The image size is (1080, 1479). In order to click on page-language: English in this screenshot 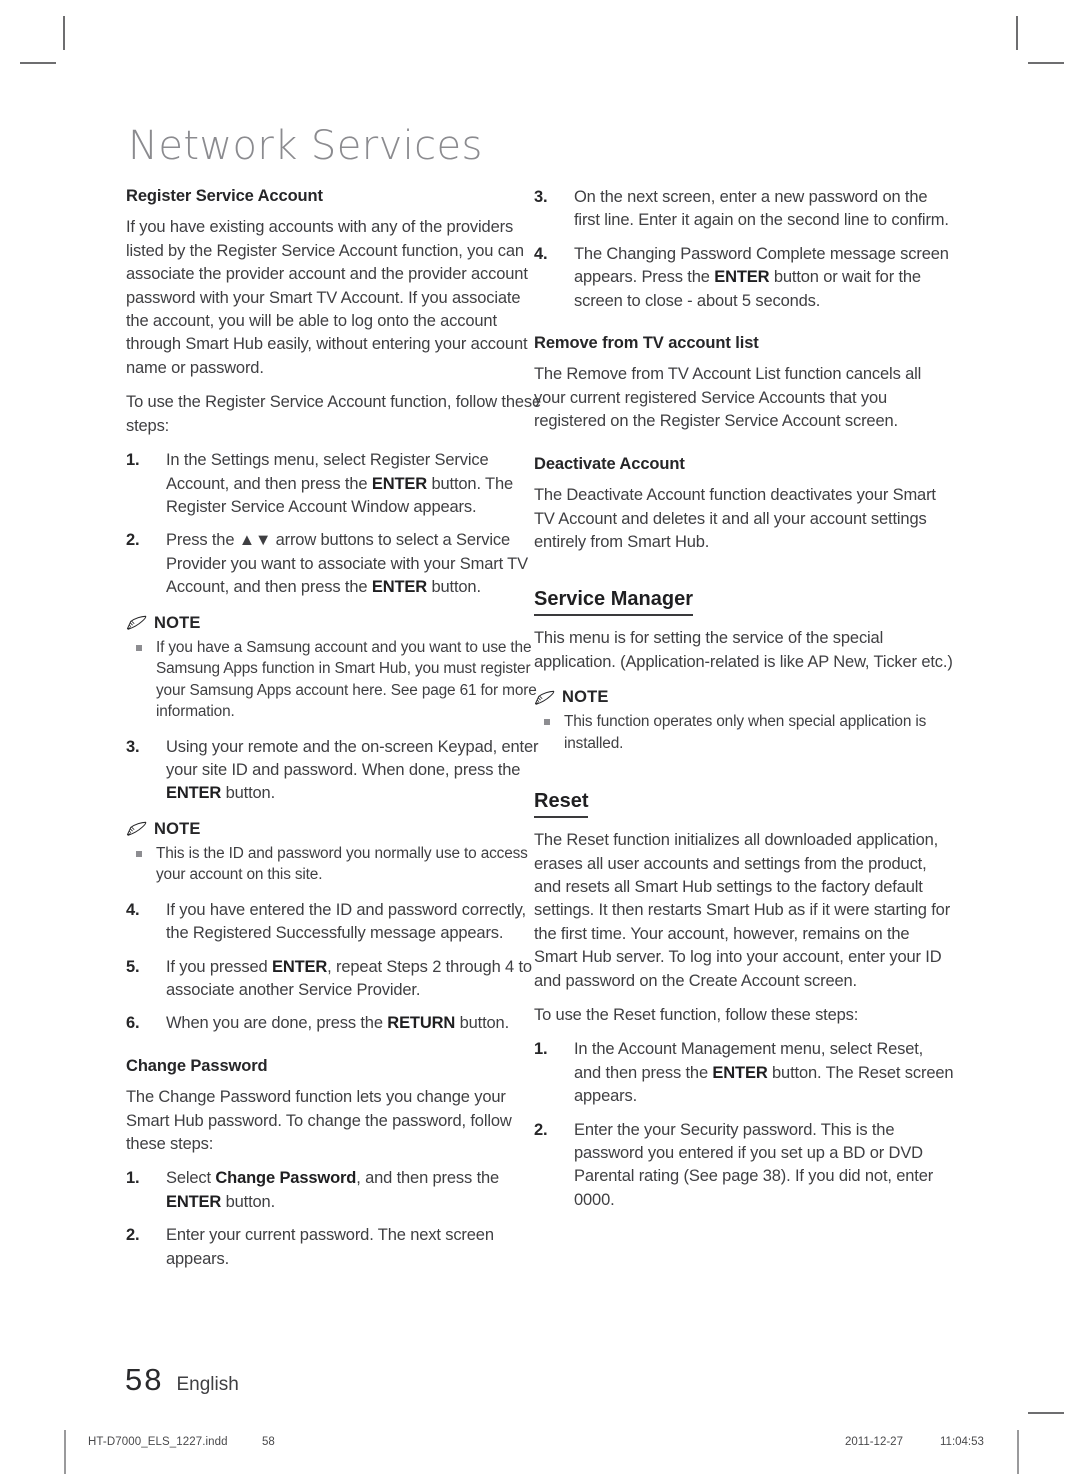, I will do `click(207, 1384)`.